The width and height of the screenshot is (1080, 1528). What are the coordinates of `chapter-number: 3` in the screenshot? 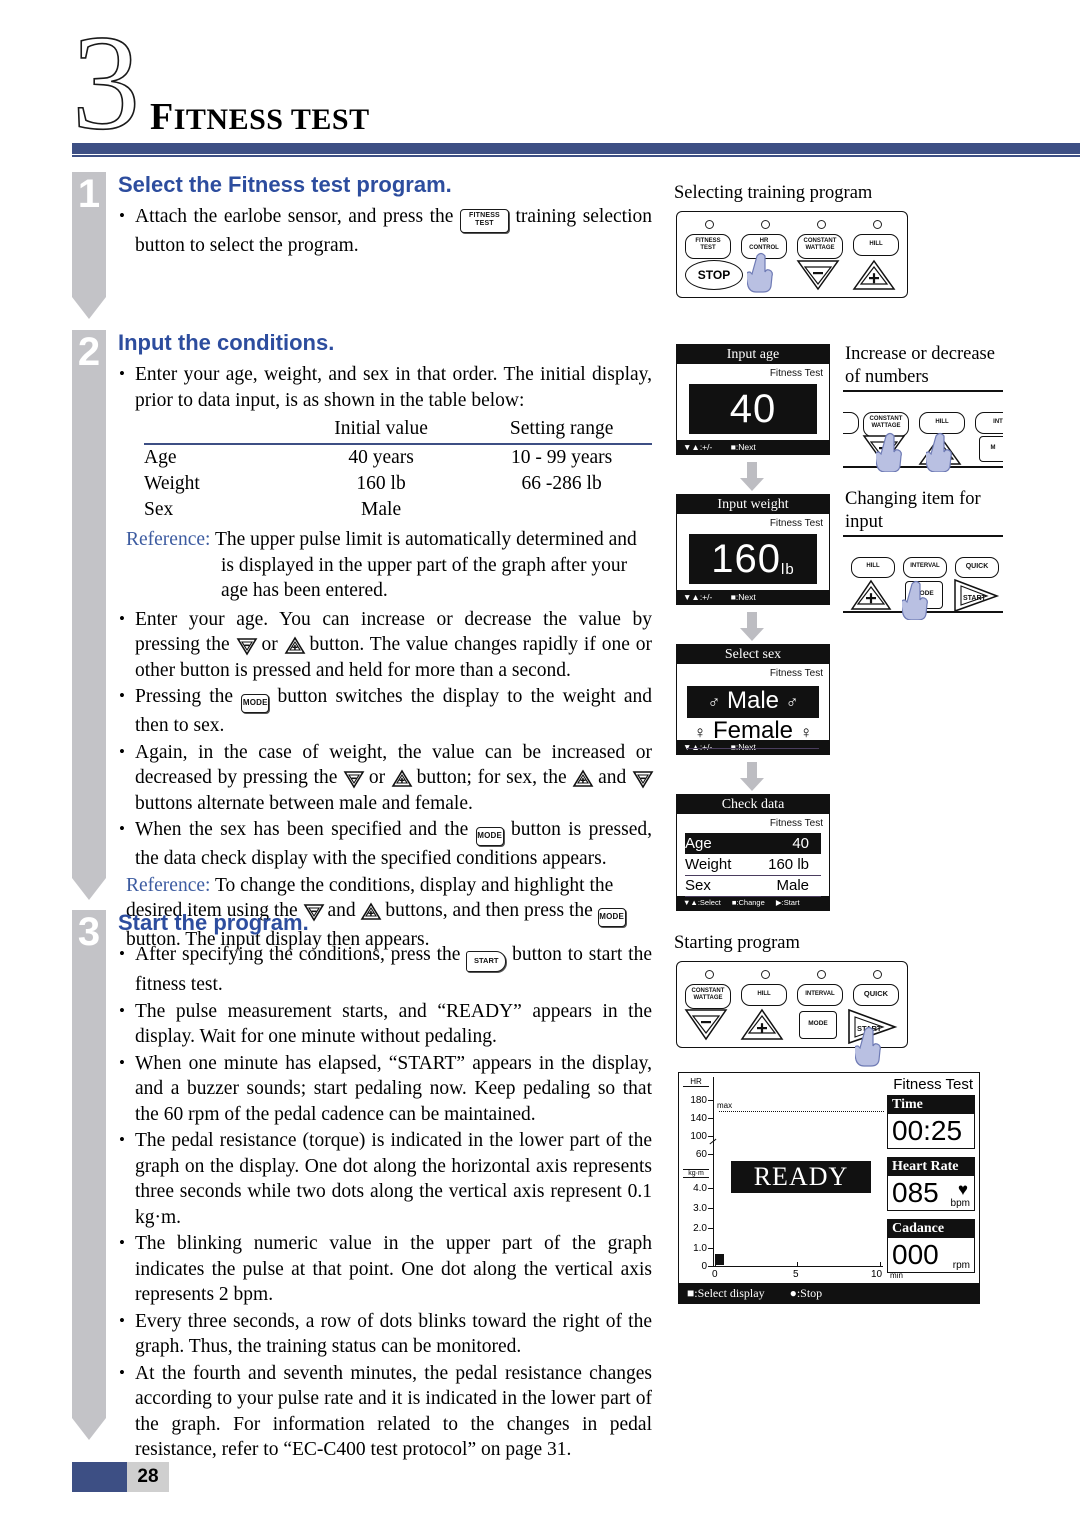 It's located at (113, 83).